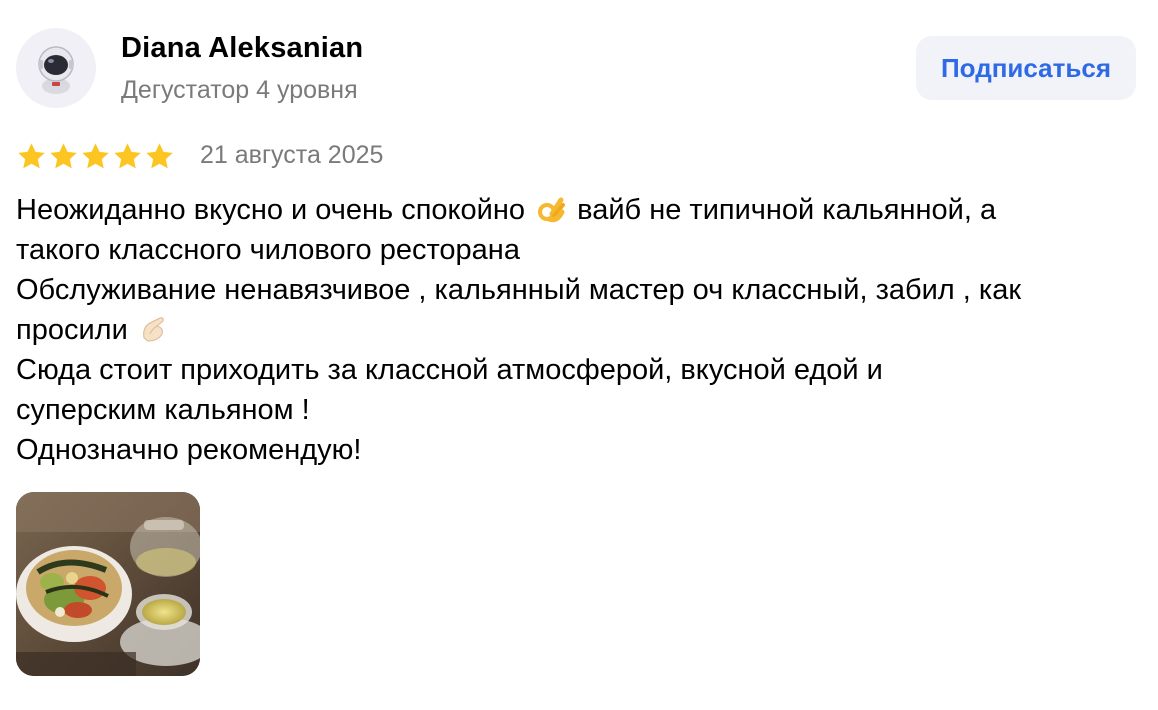 Image resolution: width=1158 pixels, height=710 pixels. Describe the element at coordinates (163, 410) in the screenshot. I see `review-line: суперским кальяном !` at that location.